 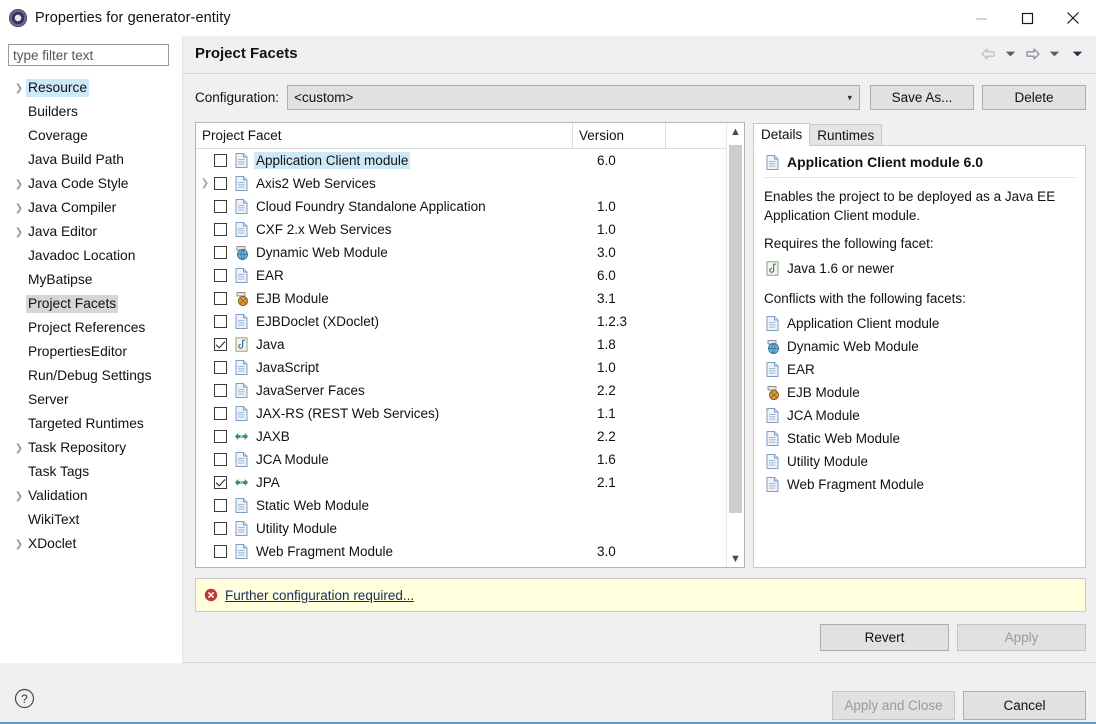 What do you see at coordinates (981, 18) in the screenshot?
I see `minimize-button` at bounding box center [981, 18].